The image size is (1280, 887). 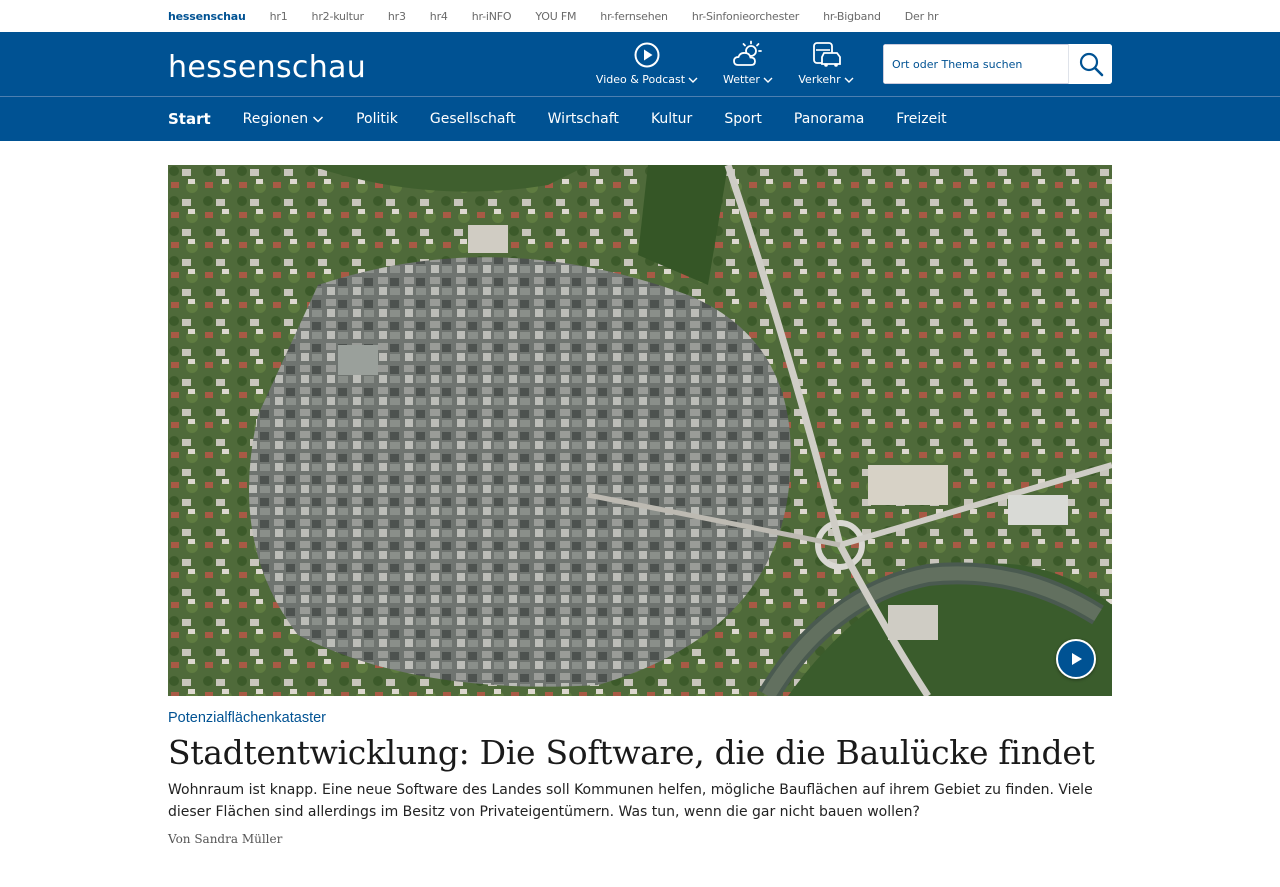 I want to click on network-link-hessenschau: hessenschau, so click(x=207, y=16).